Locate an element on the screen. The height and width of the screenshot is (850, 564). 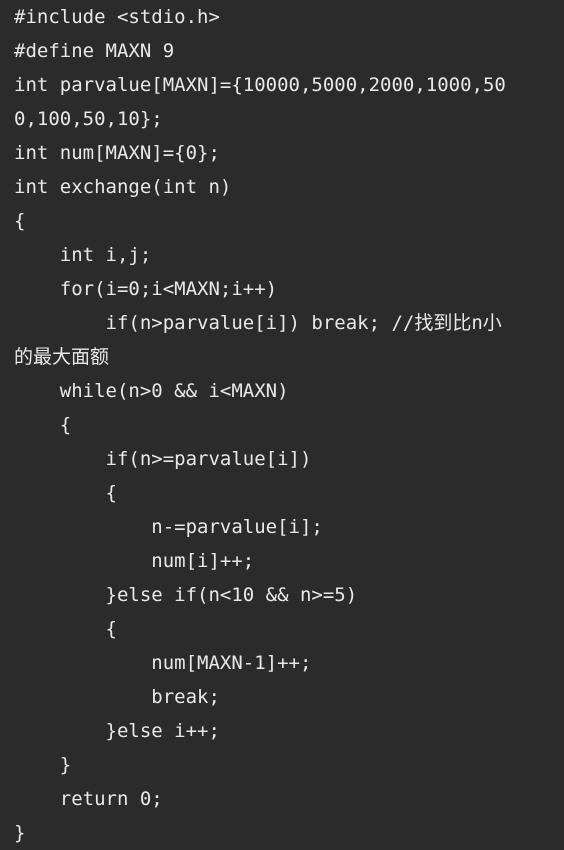
code-line-15: { is located at coordinates (65, 493).